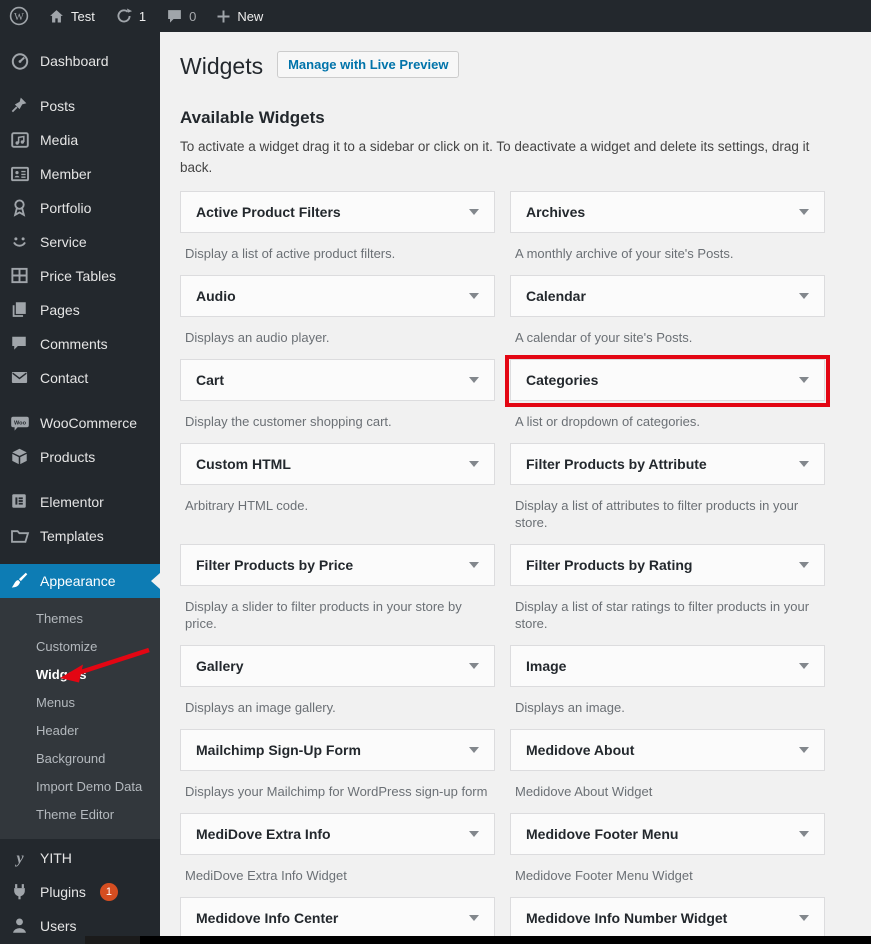 This screenshot has width=871, height=944. I want to click on widget-card-audio: Audio, so click(337, 296).